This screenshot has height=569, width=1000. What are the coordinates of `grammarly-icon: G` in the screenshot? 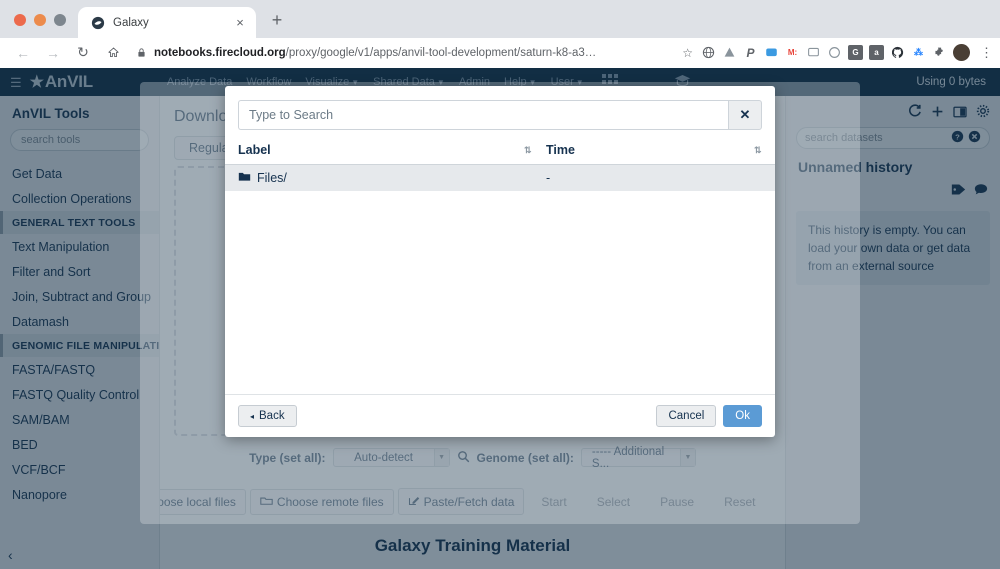 It's located at (855, 52).